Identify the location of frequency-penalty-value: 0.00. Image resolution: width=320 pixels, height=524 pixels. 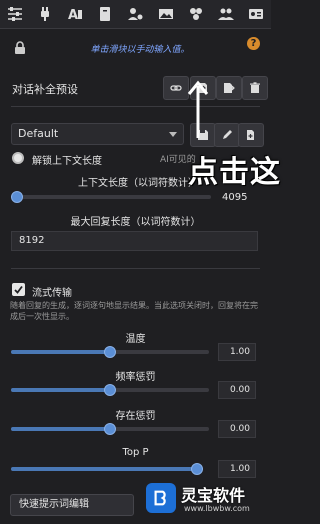
(237, 390).